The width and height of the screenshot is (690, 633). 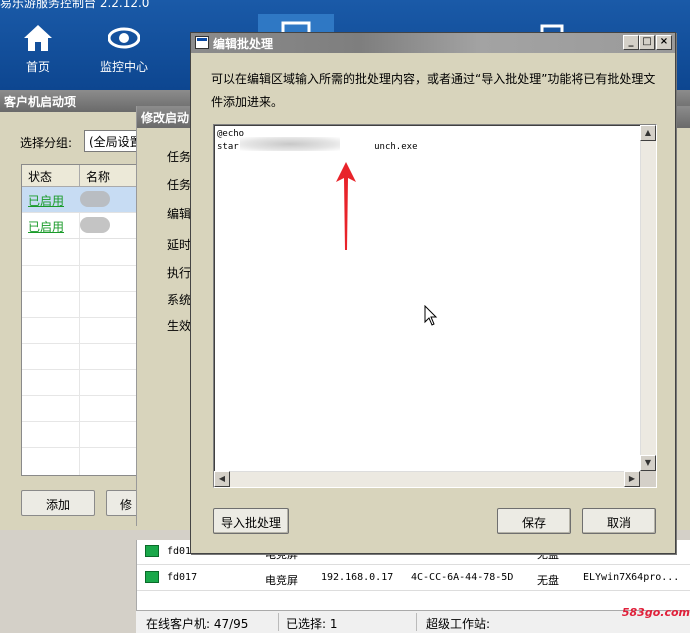 I want to click on field-label-delay: 延时, so click(x=179, y=245).